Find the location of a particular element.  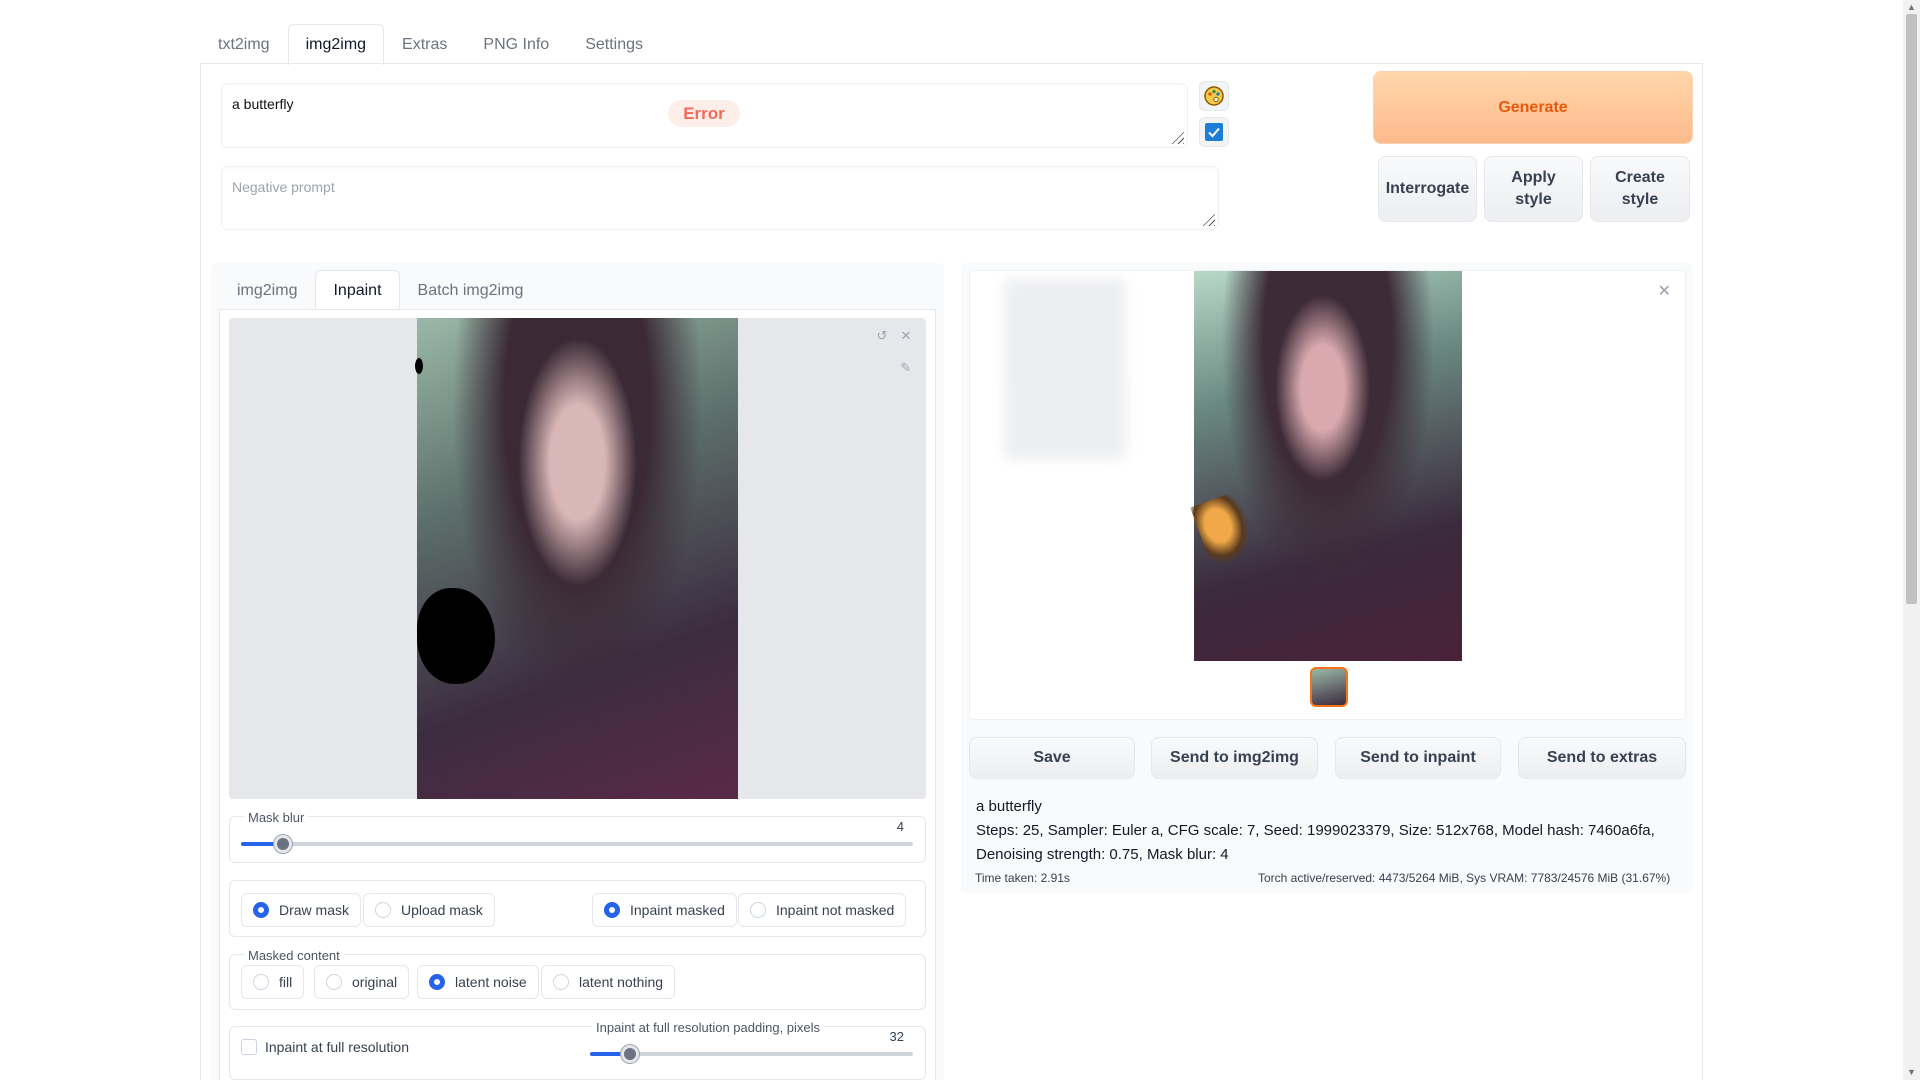

mask-blur-slider is located at coordinates (283, 844).